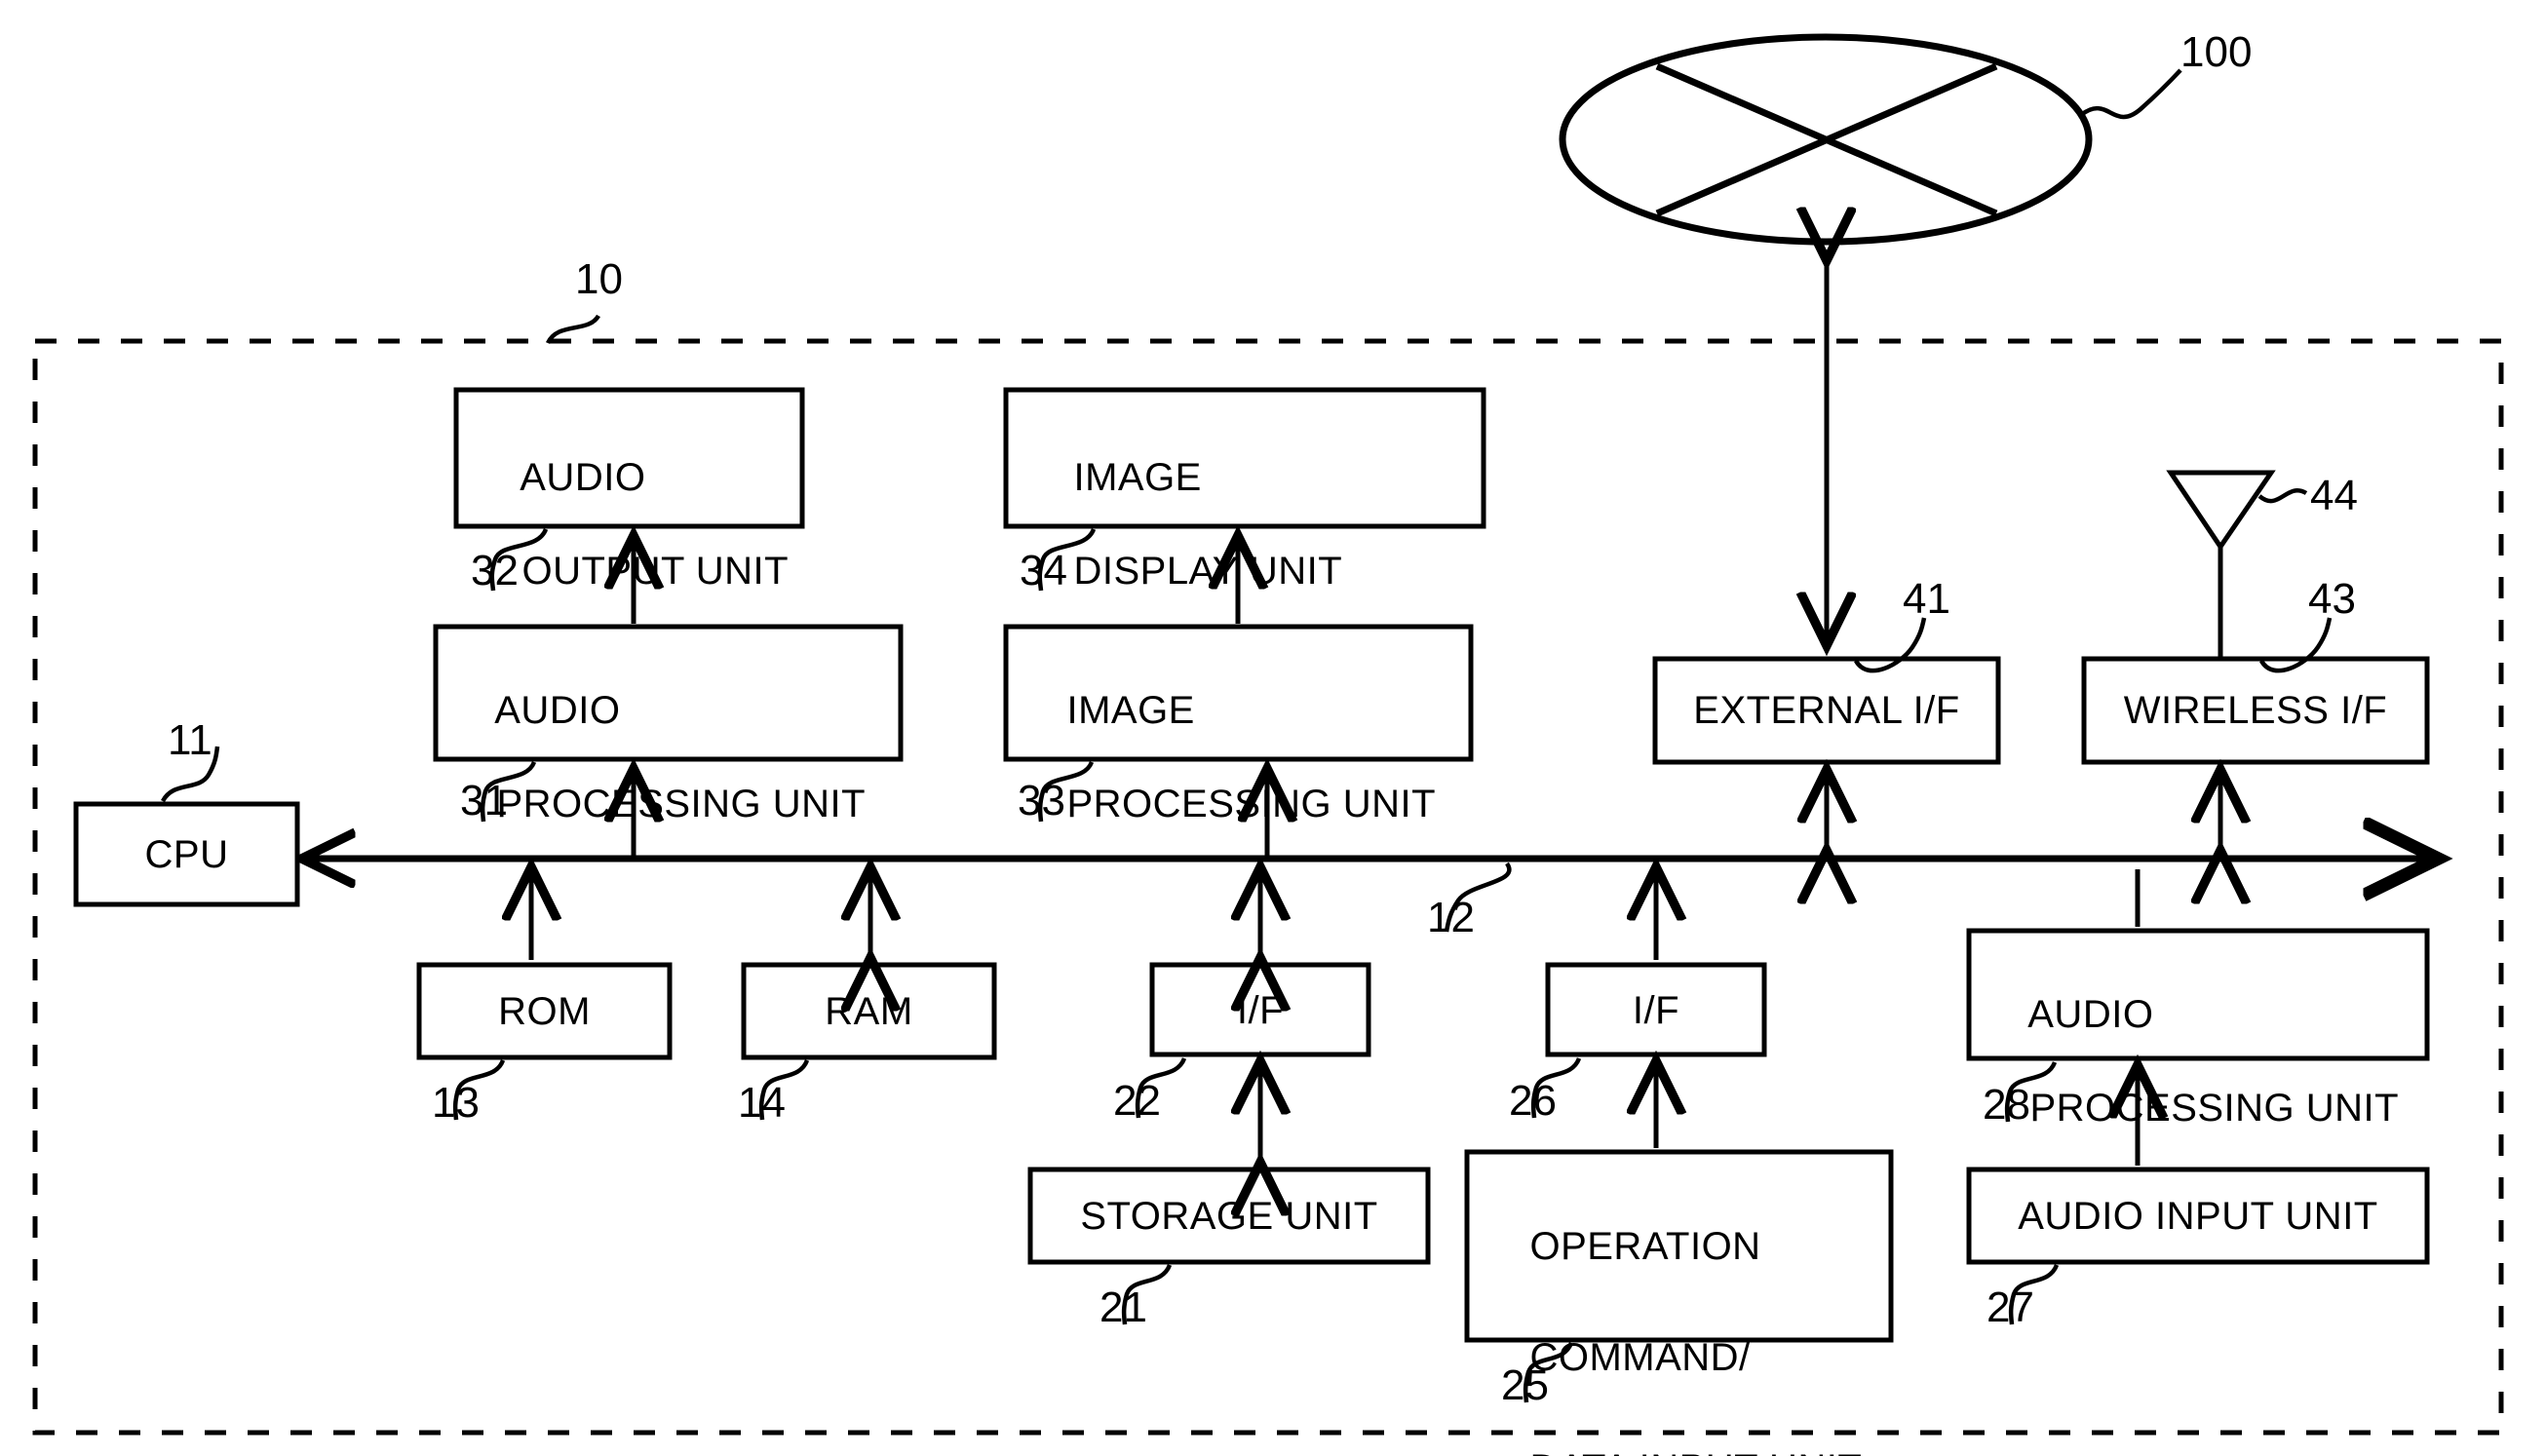 This screenshot has width=2546, height=1456. I want to click on block-if-operation, so click(1656, 1009).